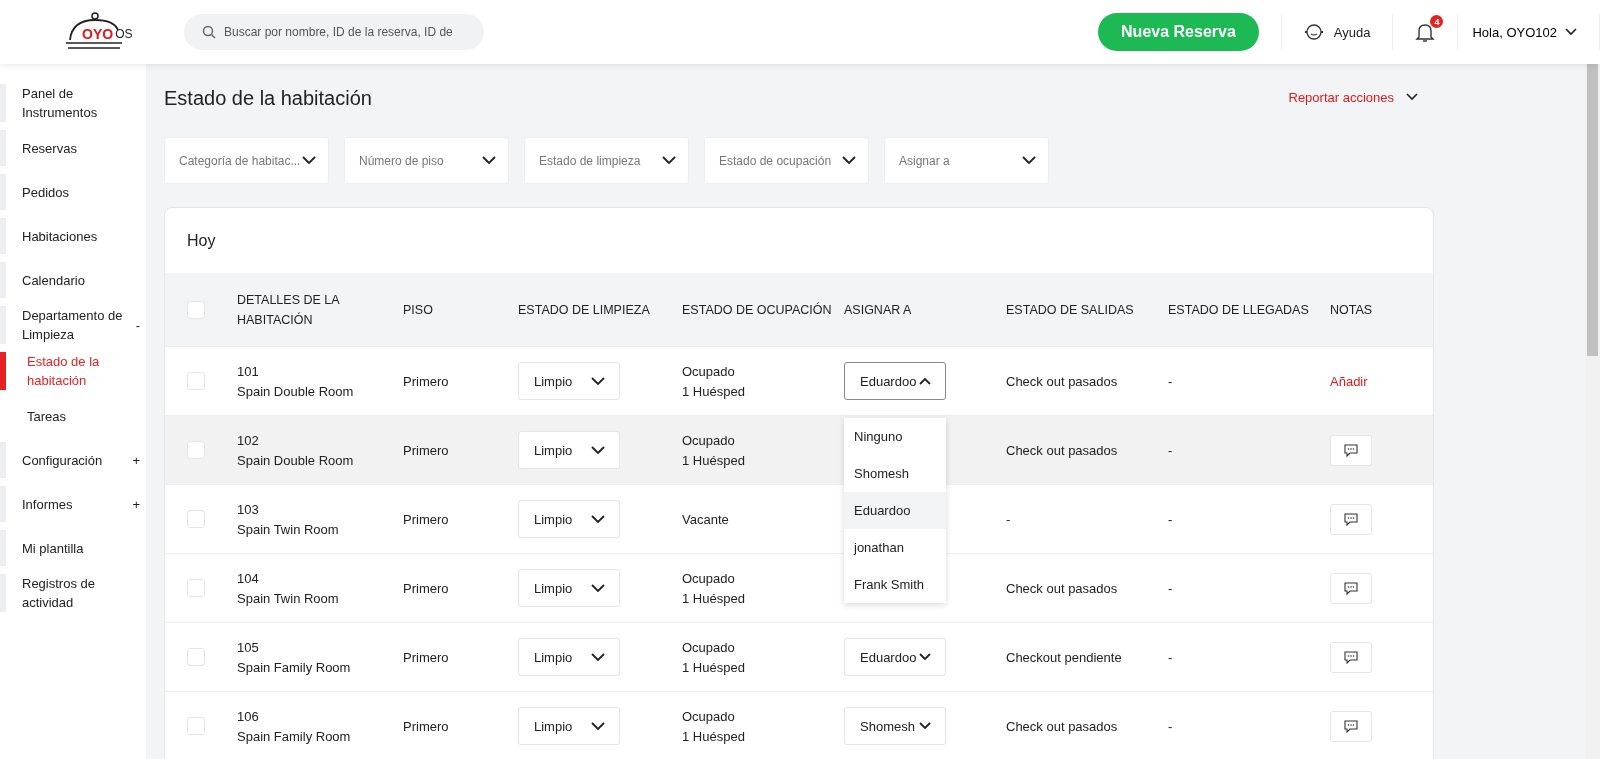 The image size is (1600, 759). Describe the element at coordinates (248, 647) in the screenshot. I see `room-number: 105` at that location.